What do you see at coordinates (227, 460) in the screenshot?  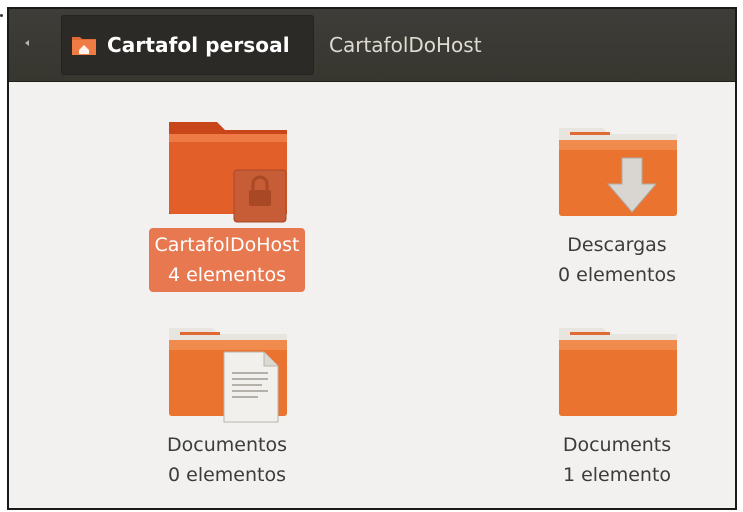 I see `item-label: Documentos 0 elementos` at bounding box center [227, 460].